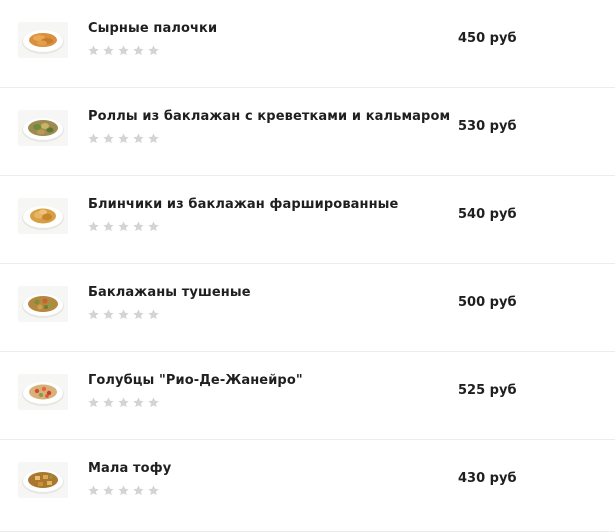 This screenshot has width=615, height=532. What do you see at coordinates (487, 38) in the screenshot?
I see `item-price: 450 руб` at bounding box center [487, 38].